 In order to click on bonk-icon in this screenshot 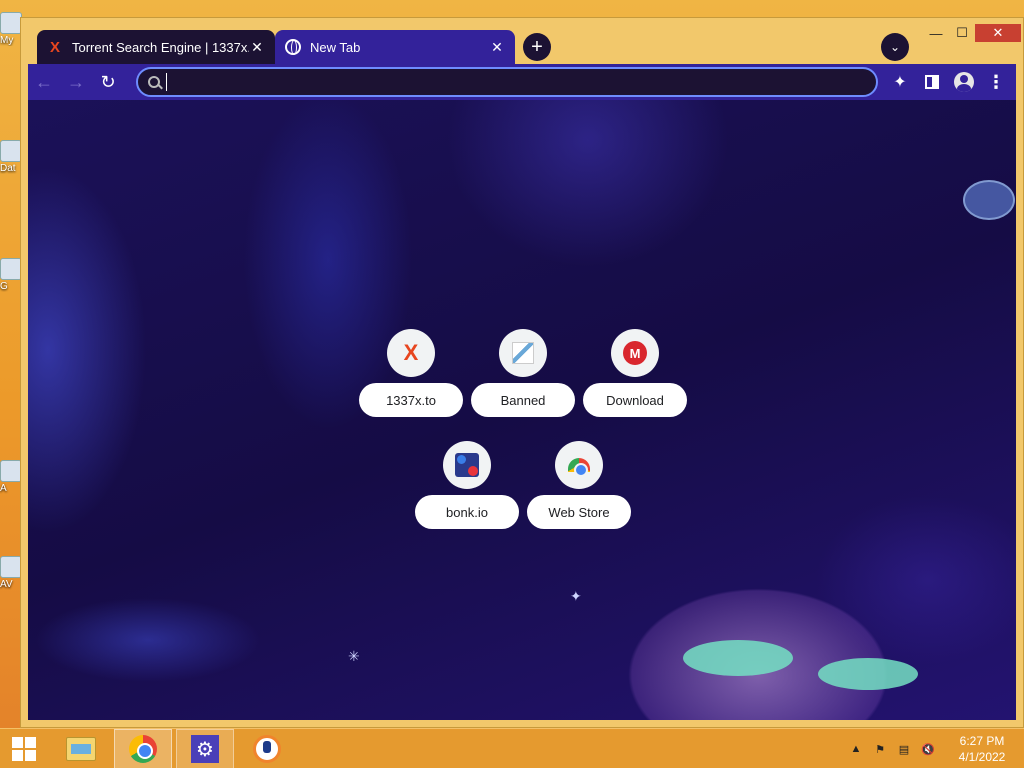, I will do `click(467, 465)`.